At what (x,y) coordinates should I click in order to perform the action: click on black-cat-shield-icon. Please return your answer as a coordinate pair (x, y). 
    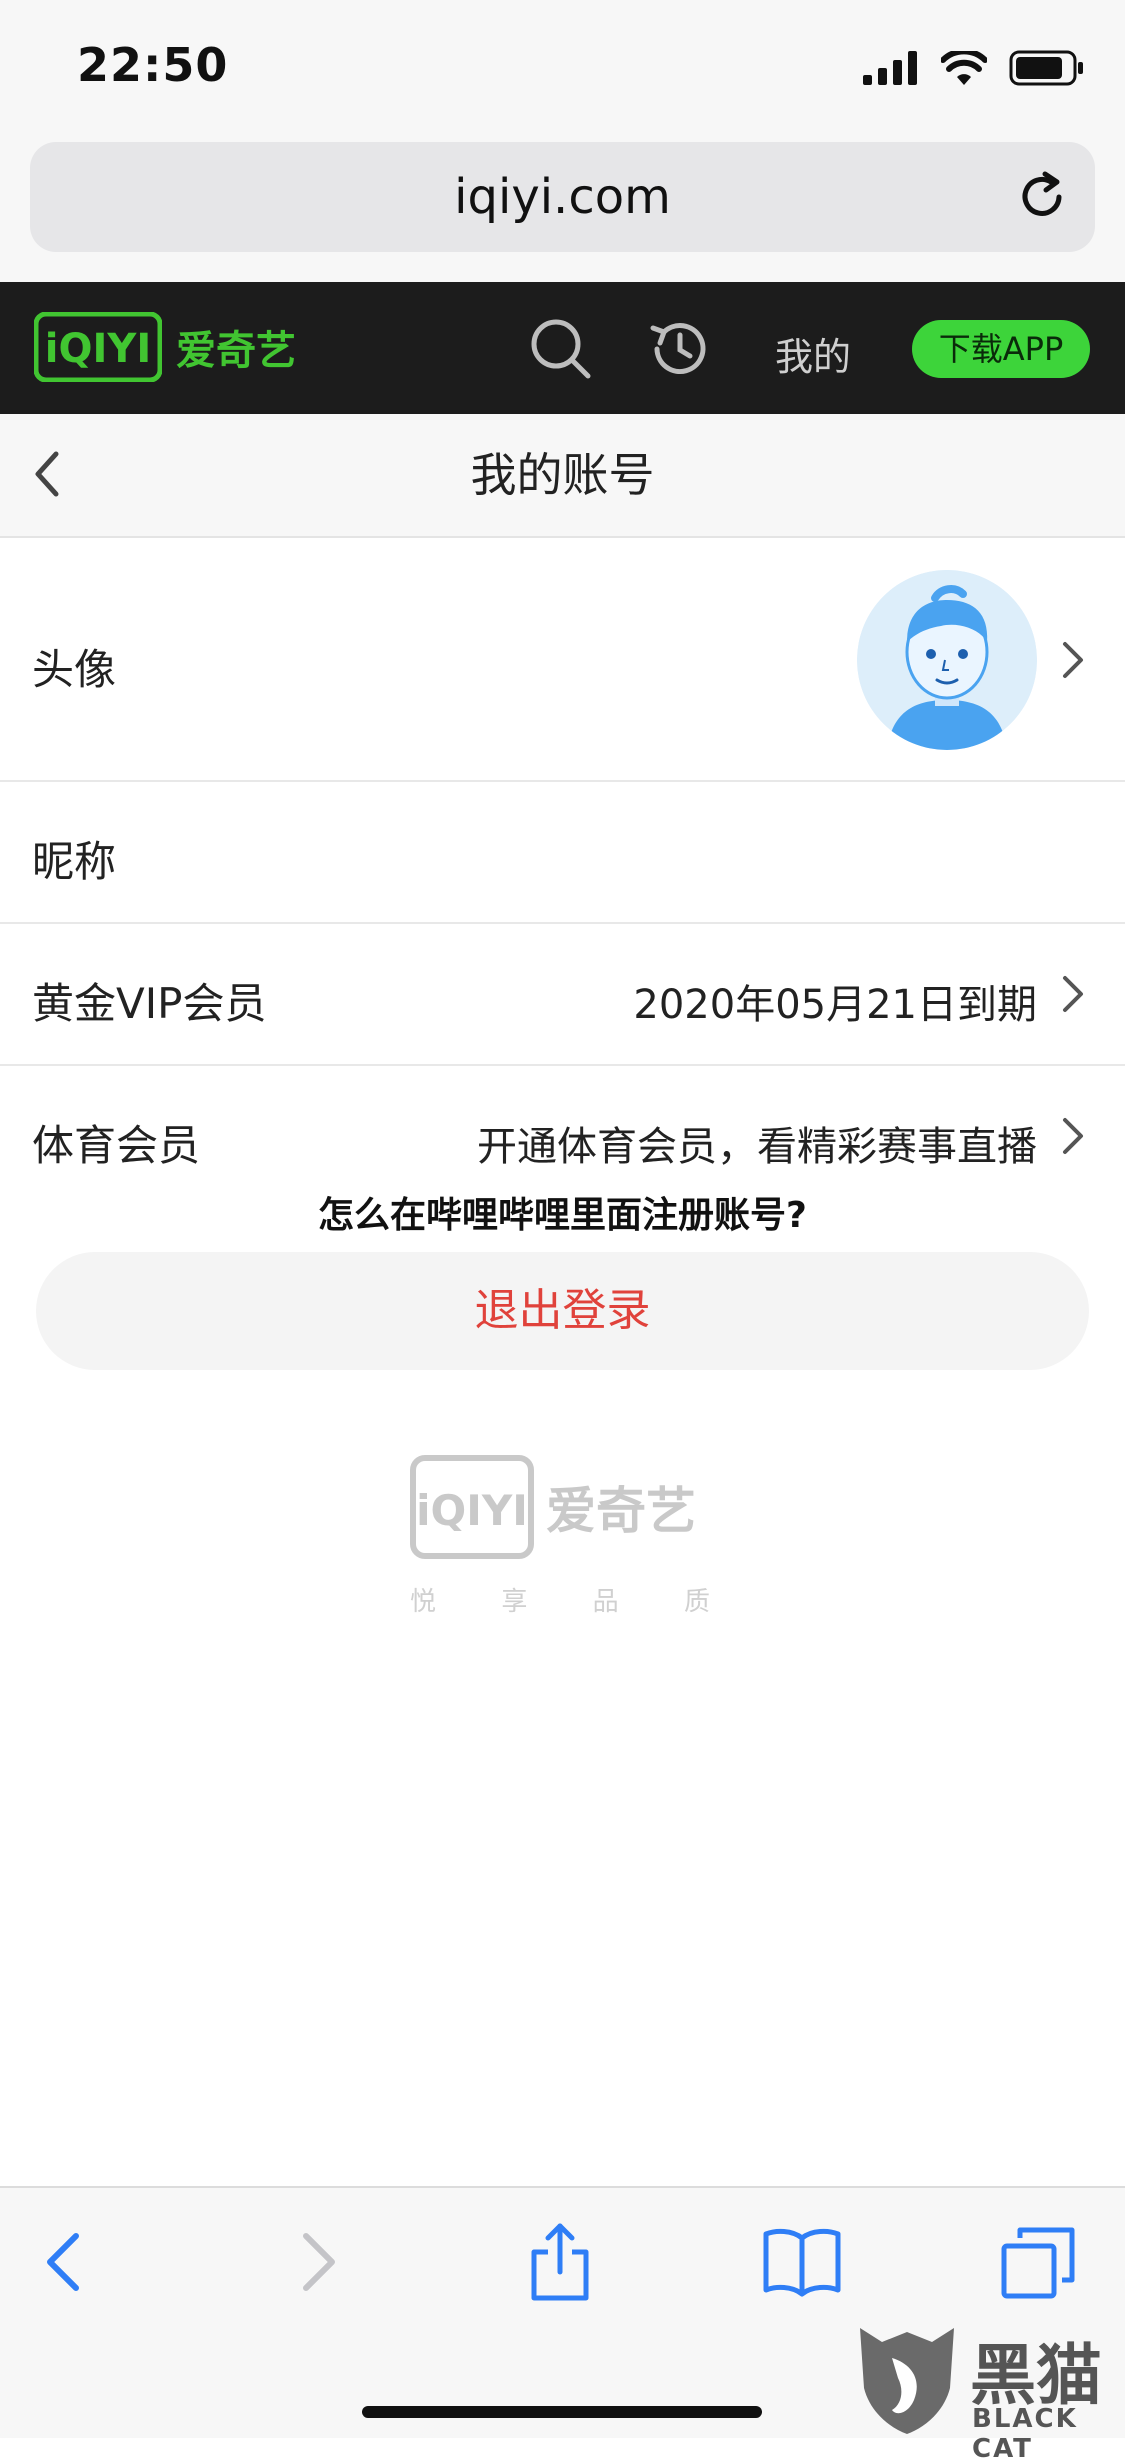
    Looking at the image, I should click on (907, 2381).